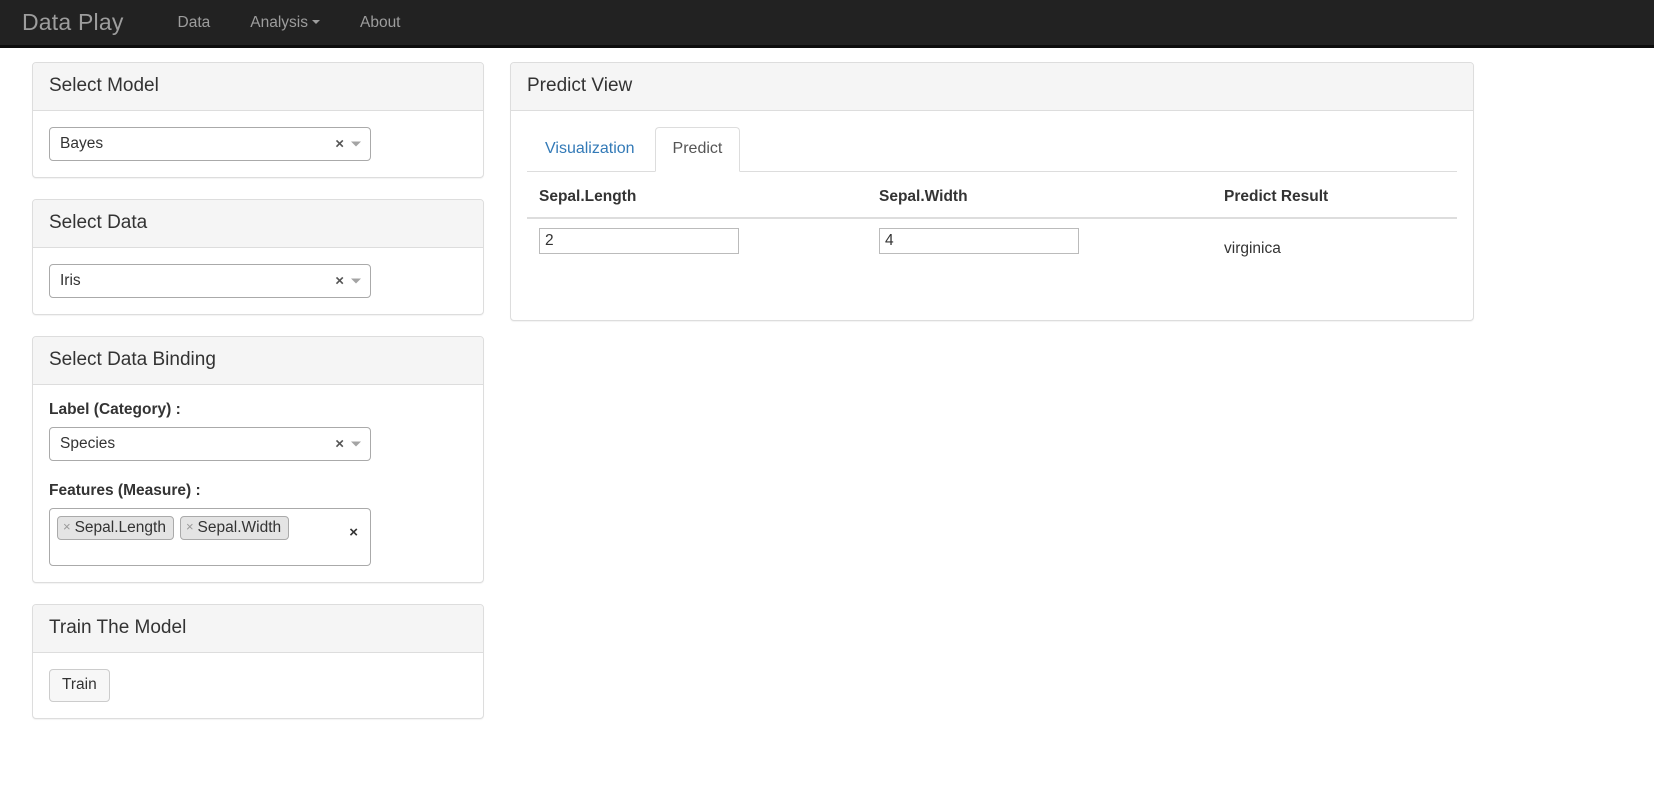 The image size is (1654, 800). Describe the element at coordinates (258, 360) in the screenshot. I see `panel-select-data-binding-heading: Select Data Binding` at that location.